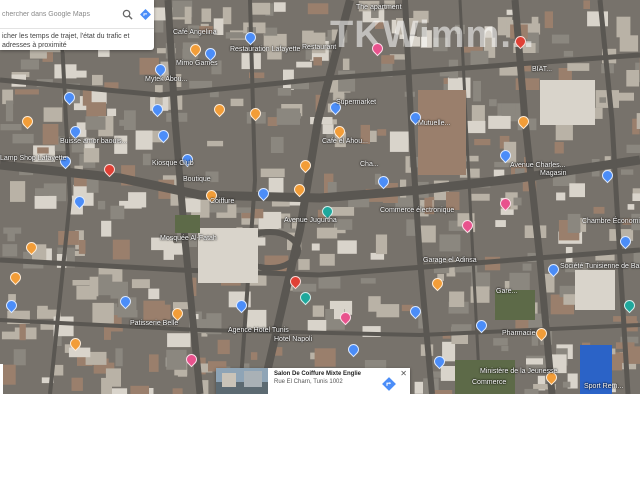 Image resolution: width=640 pixels, height=480 pixels. What do you see at coordinates (553, 174) in the screenshot?
I see `poi-label: Magasin` at bounding box center [553, 174].